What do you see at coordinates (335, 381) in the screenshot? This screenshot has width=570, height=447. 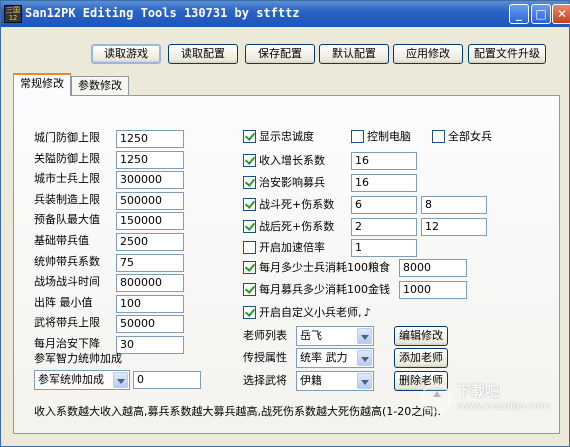 I see `select-officer-select: 伊籍` at bounding box center [335, 381].